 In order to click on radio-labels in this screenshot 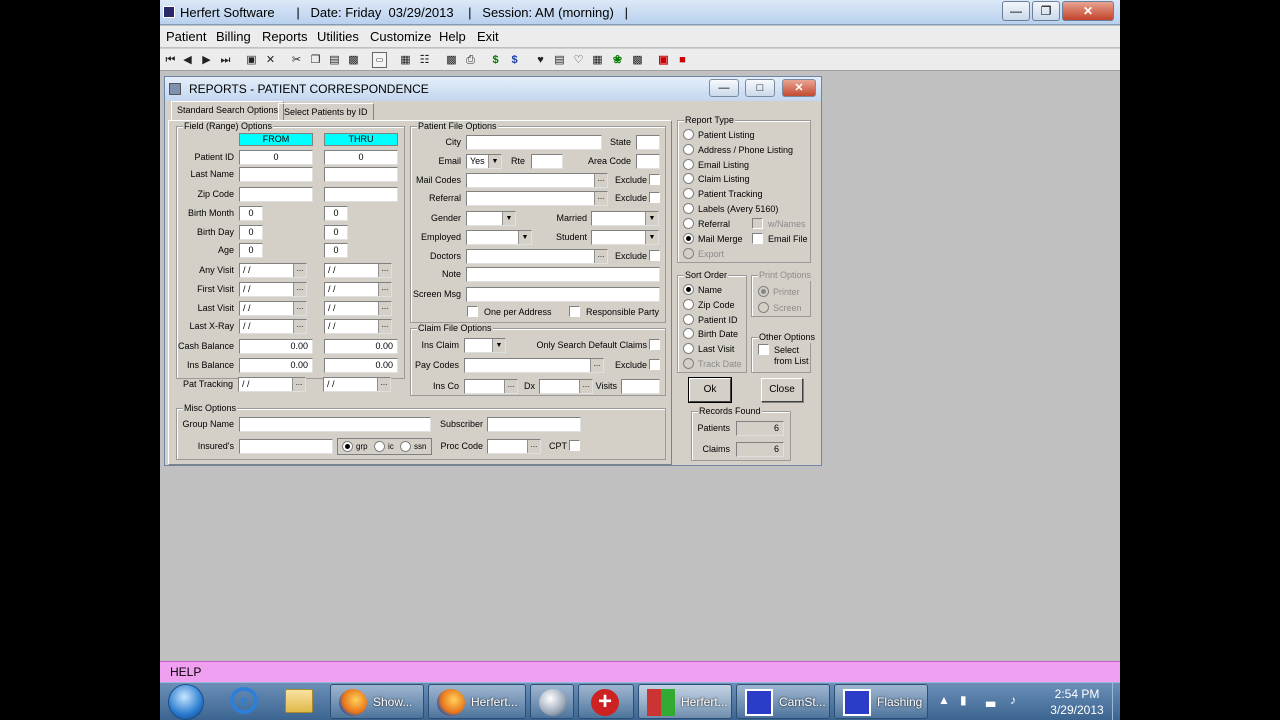, I will do `click(688, 208)`.